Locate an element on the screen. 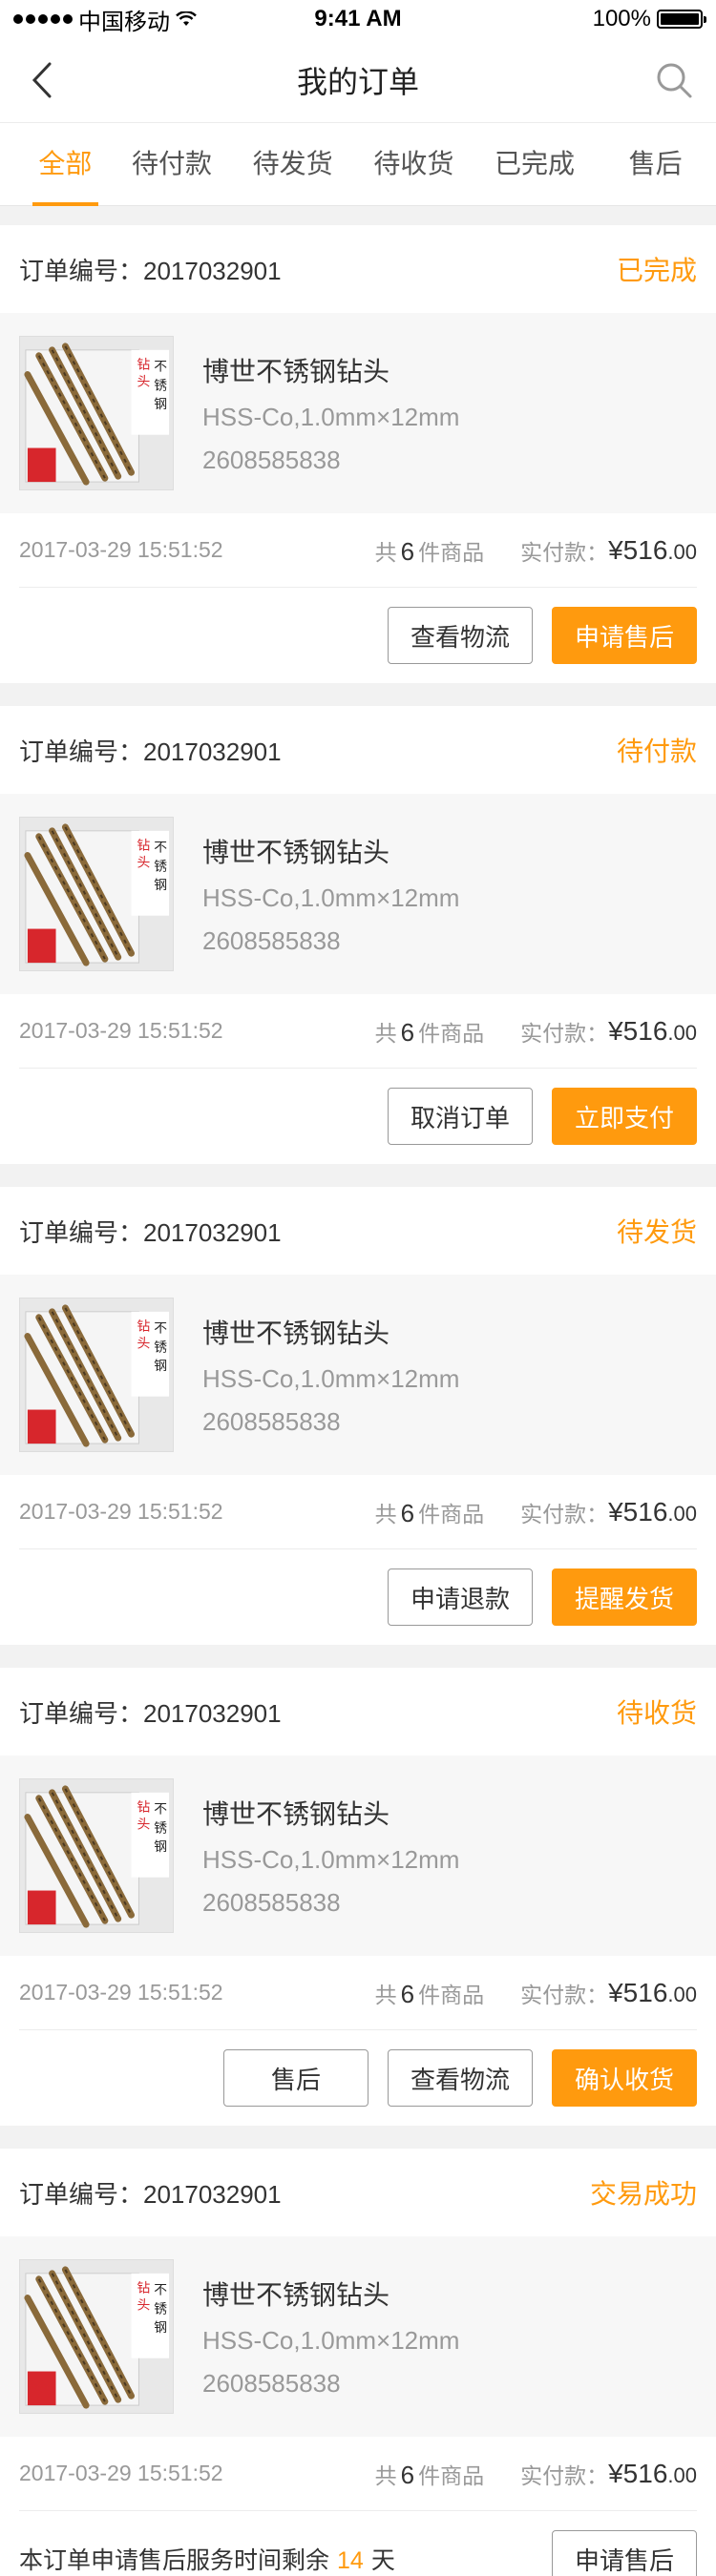 The height and width of the screenshot is (2576, 716). chevron-left-icon is located at coordinates (42, 80).